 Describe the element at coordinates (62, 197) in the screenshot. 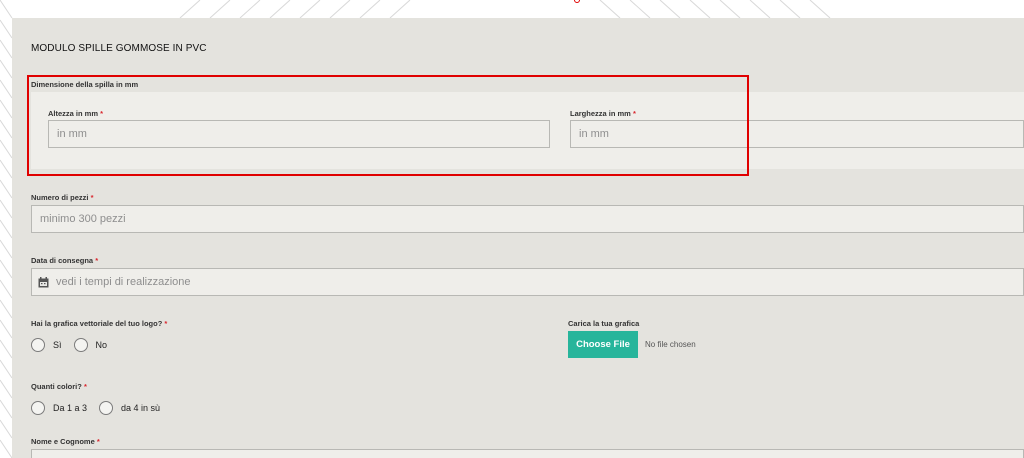

I see `pieces-label: Numero di pezzi *` at that location.